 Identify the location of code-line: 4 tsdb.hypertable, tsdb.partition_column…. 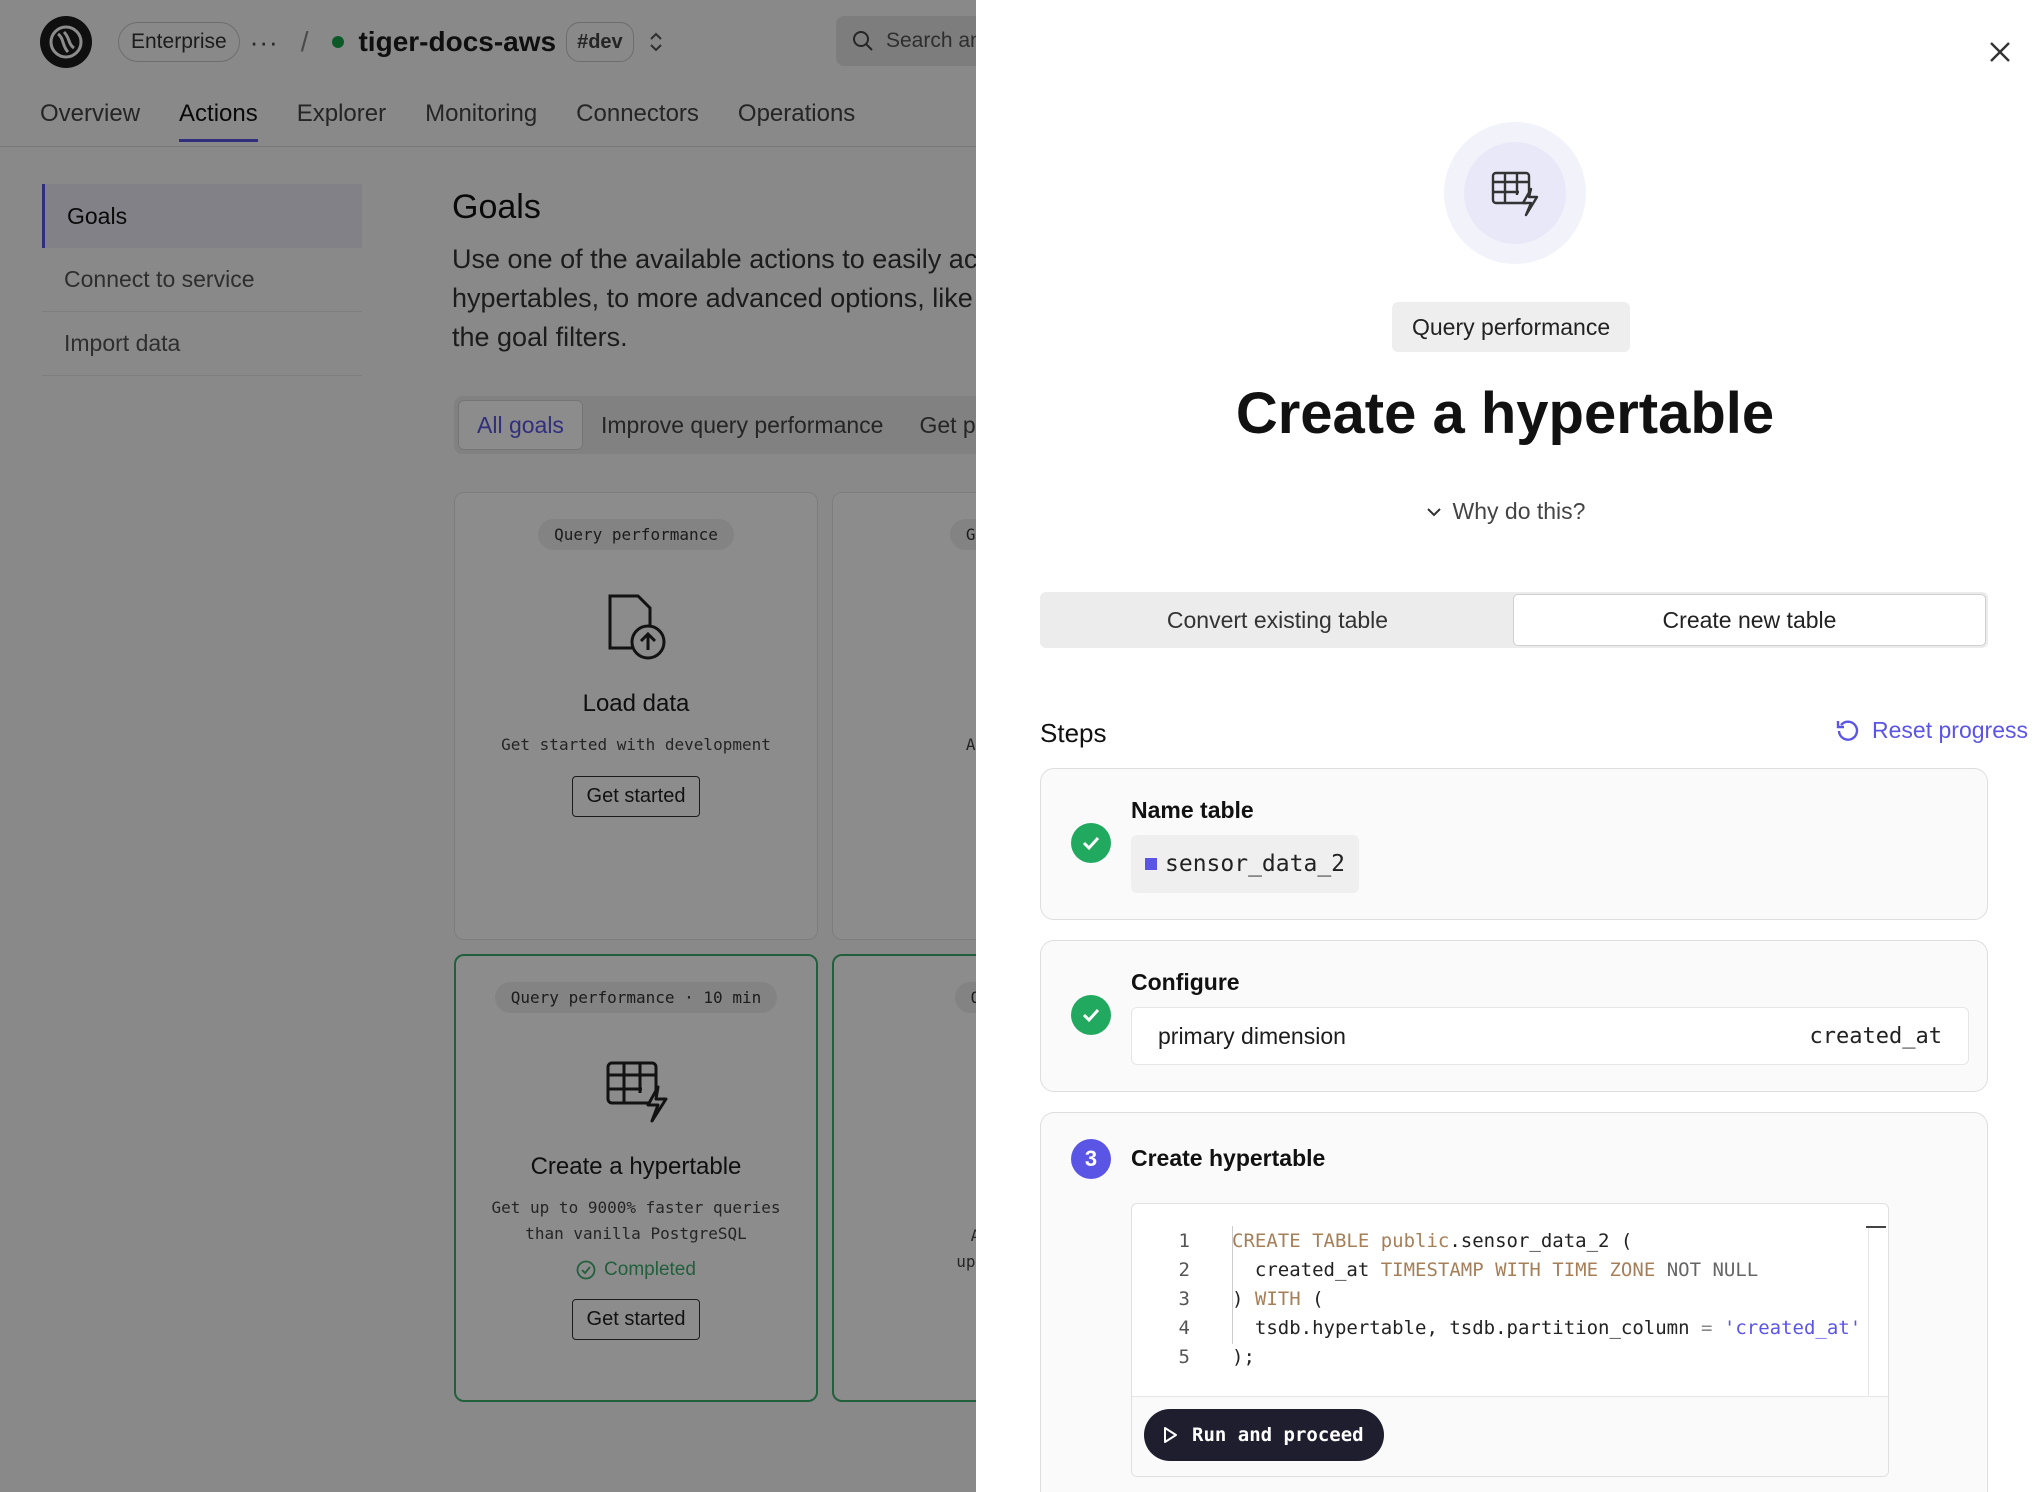
(1500, 1327).